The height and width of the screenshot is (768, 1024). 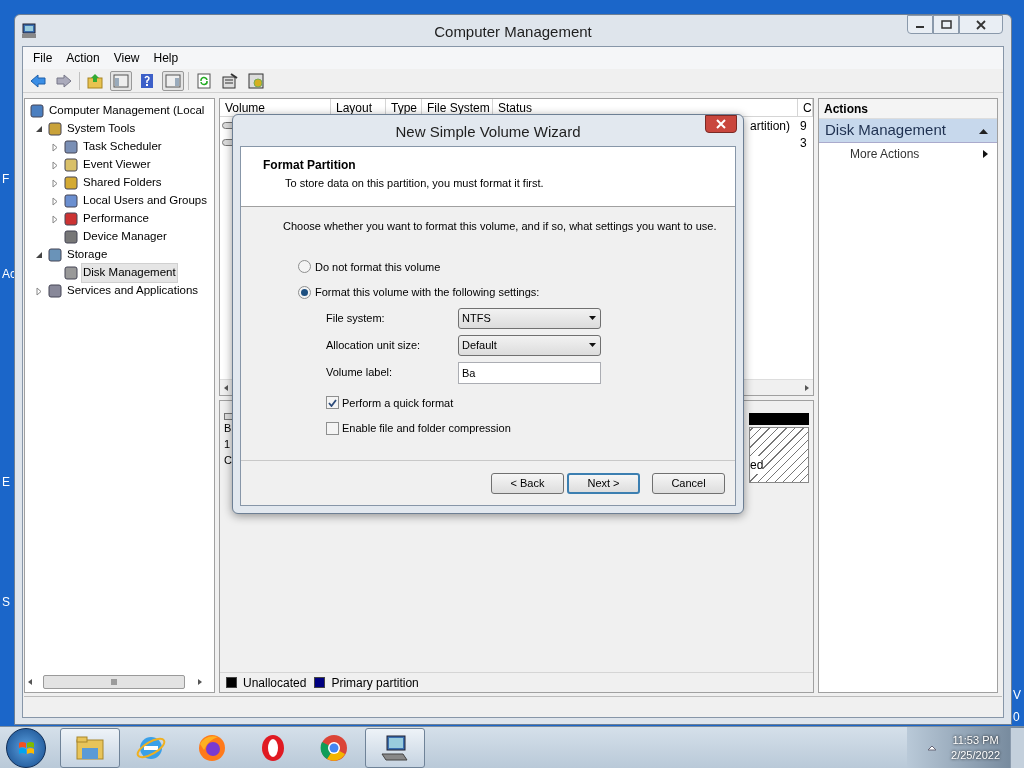 I want to click on tree-item: Services and Applications, so click(x=133, y=291).